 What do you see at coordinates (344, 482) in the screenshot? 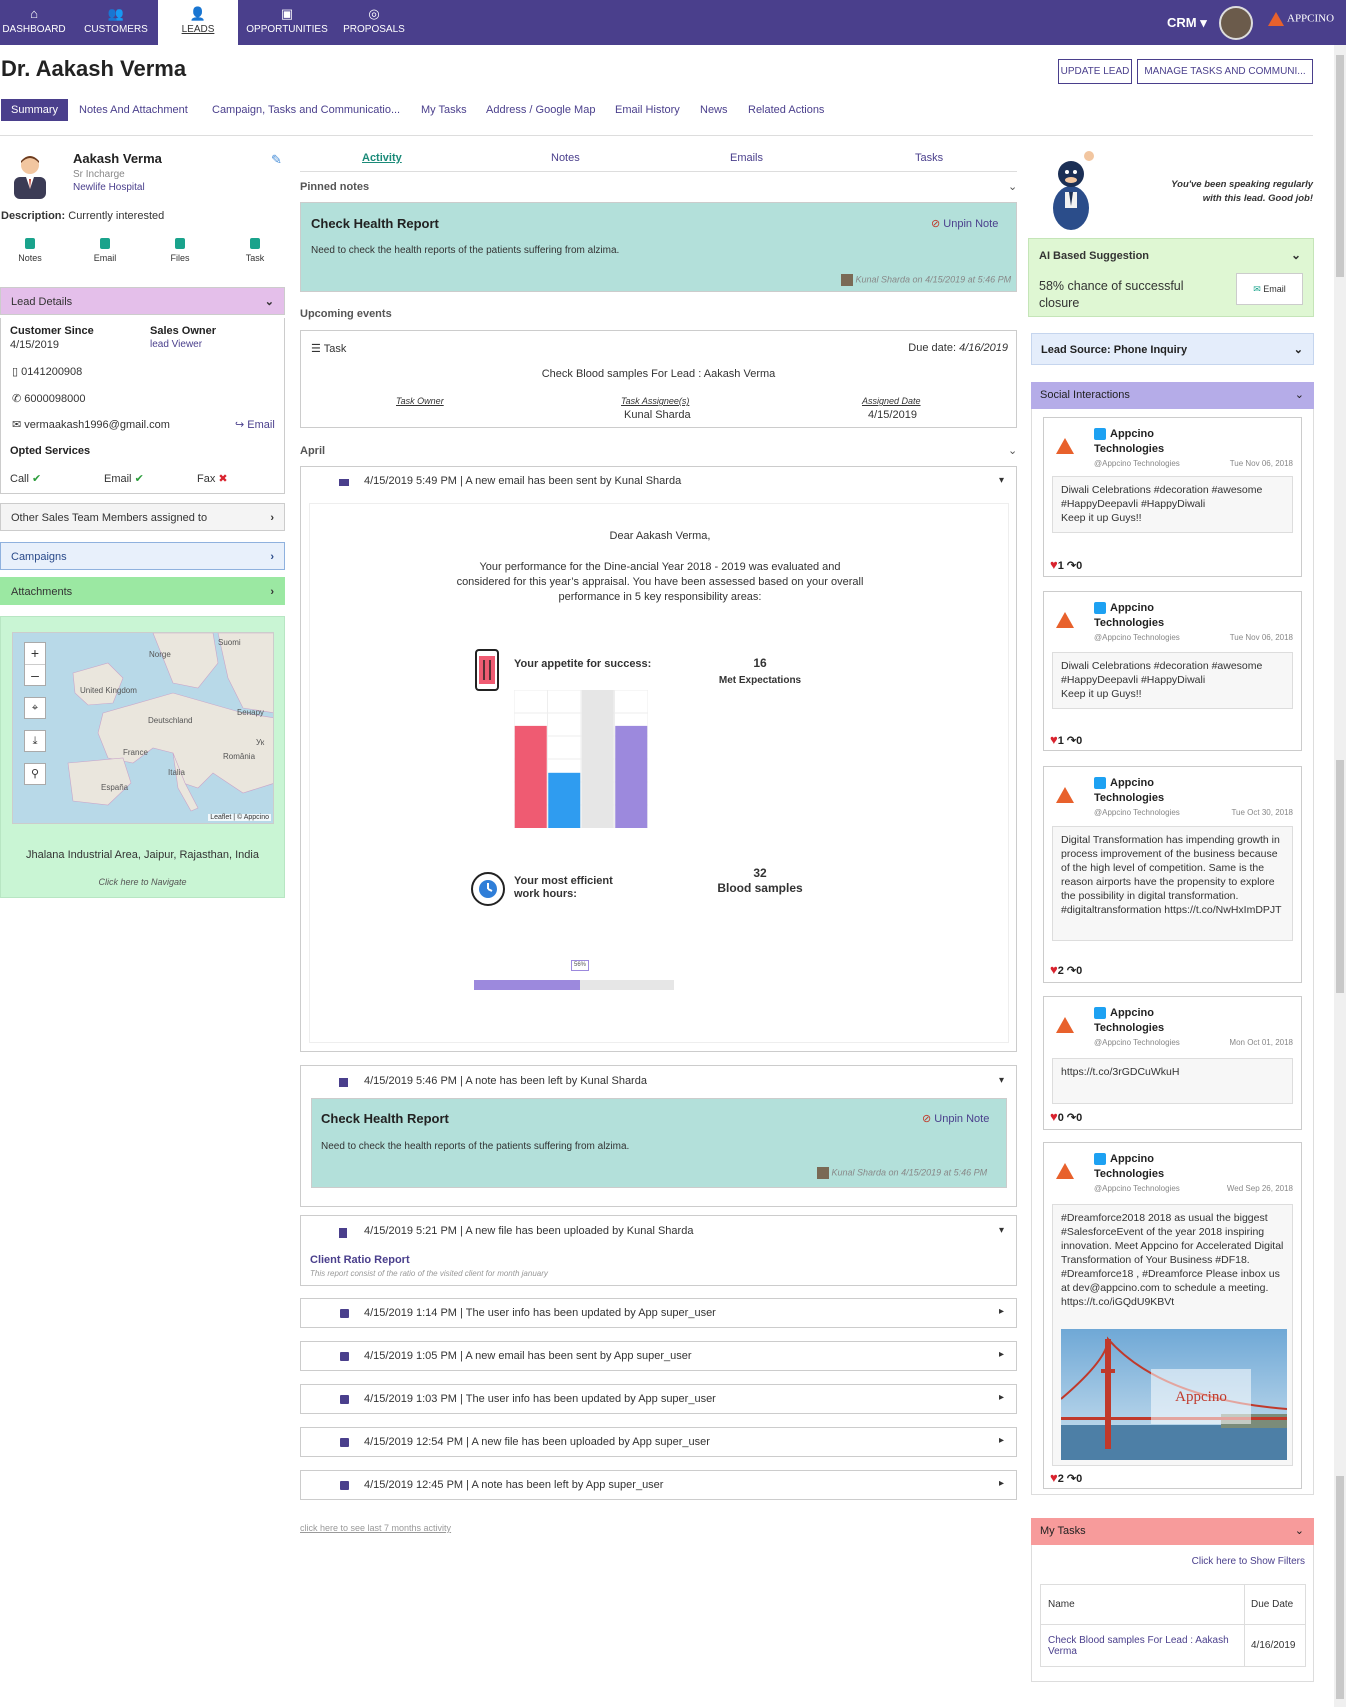
I see `envelope-icon` at bounding box center [344, 482].